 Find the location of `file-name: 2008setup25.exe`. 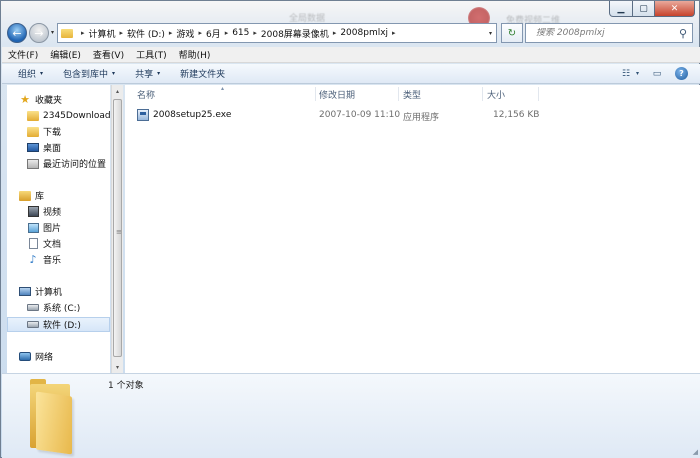

file-name: 2008setup25.exe is located at coordinates (192, 115).